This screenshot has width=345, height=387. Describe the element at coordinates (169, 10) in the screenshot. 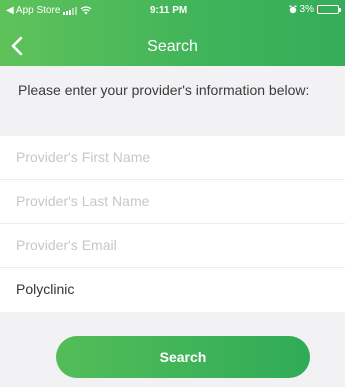

I see `status-time: 9:11 PM` at that location.